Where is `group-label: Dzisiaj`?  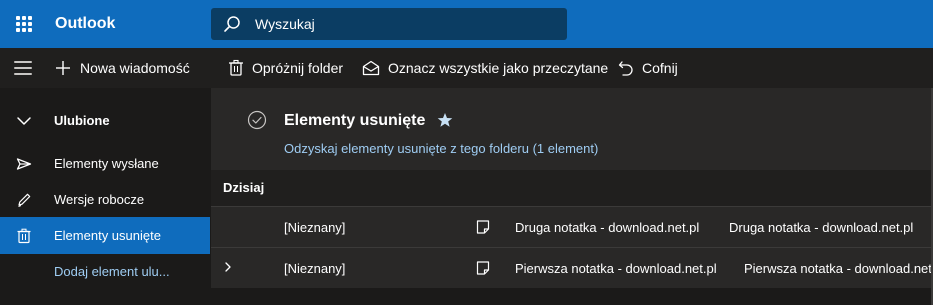 group-label: Dzisiaj is located at coordinates (244, 187).